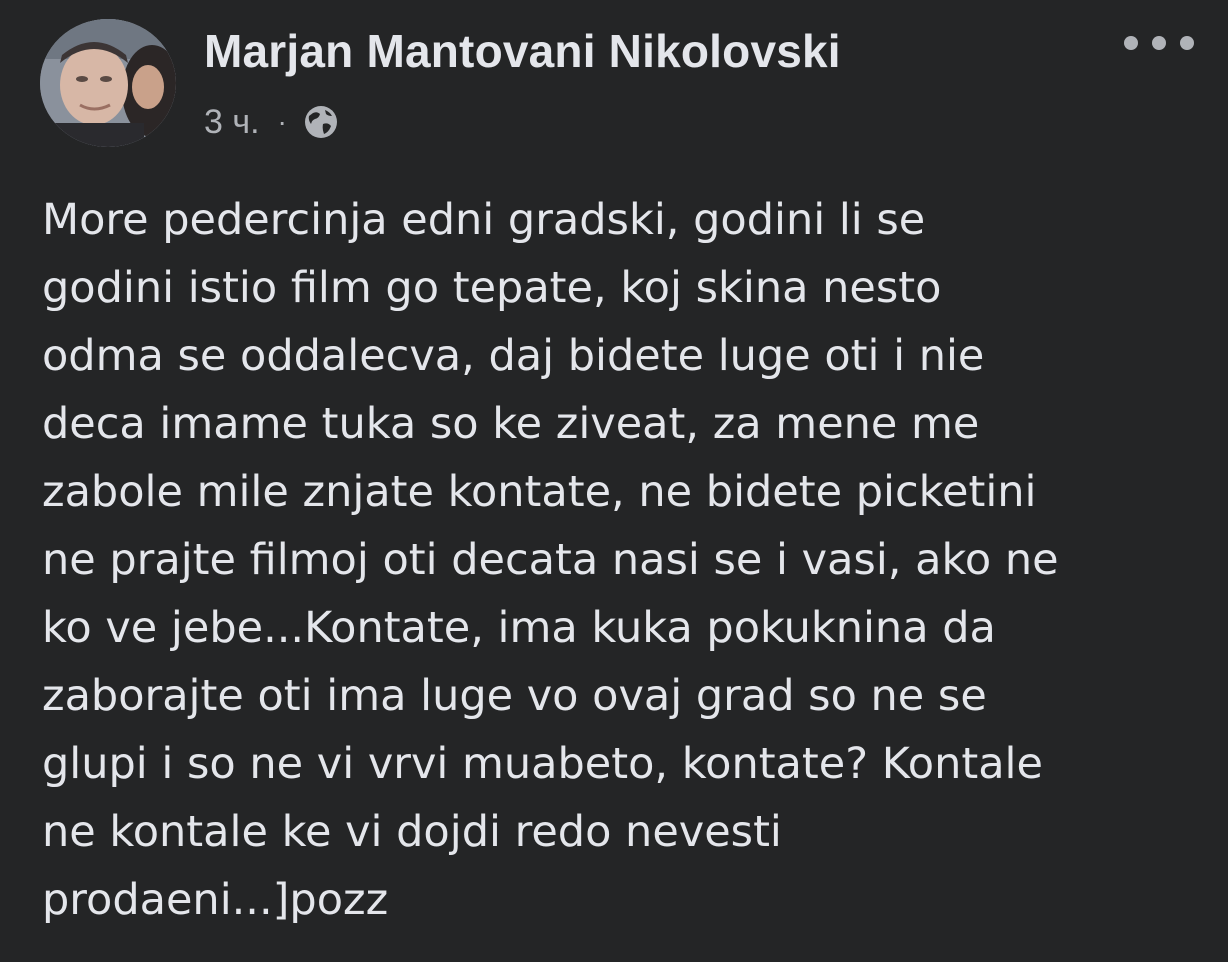 Image resolution: width=1228 pixels, height=962 pixels. I want to click on avatar, so click(108, 83).